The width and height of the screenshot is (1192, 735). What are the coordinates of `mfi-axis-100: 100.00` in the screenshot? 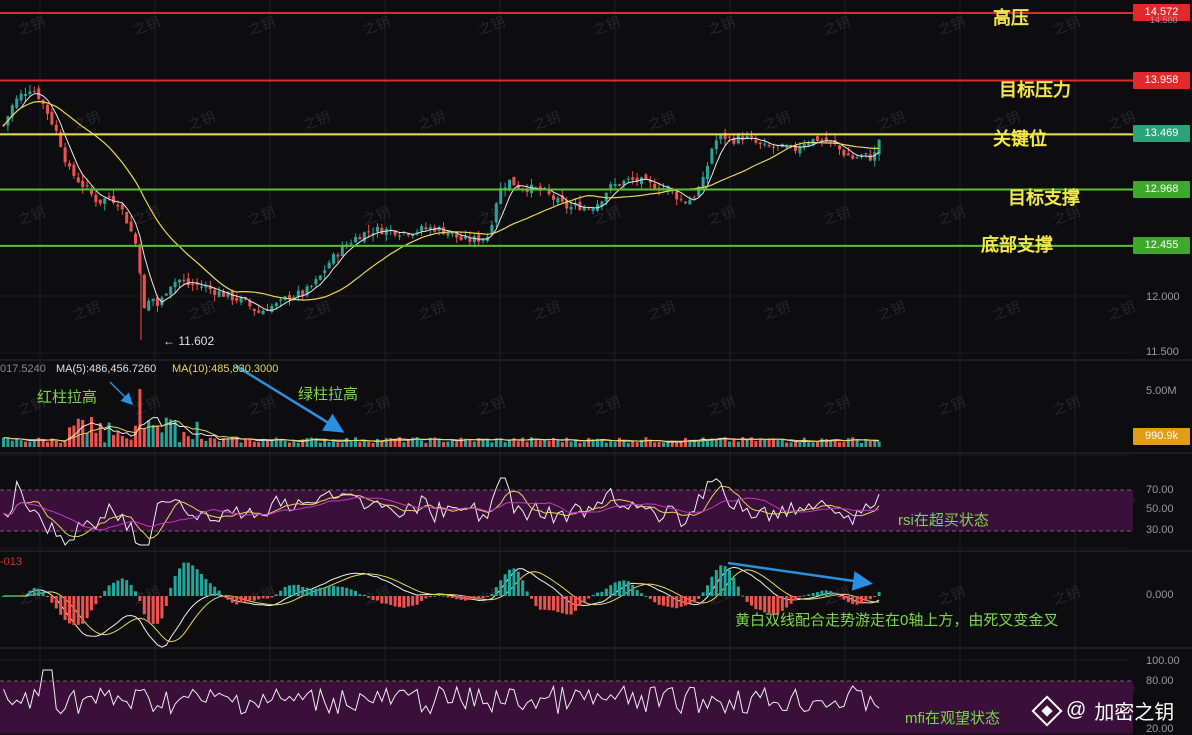 It's located at (1163, 661).